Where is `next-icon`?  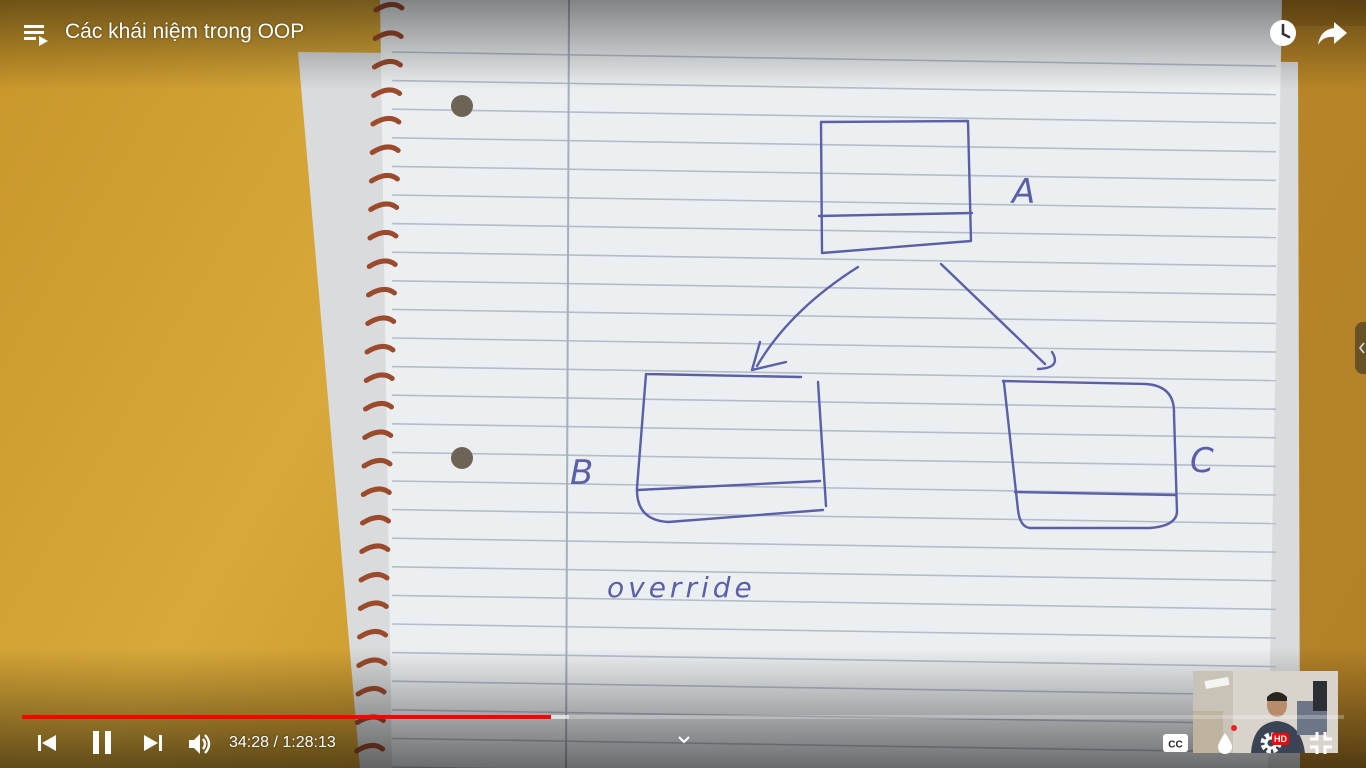 next-icon is located at coordinates (153, 743).